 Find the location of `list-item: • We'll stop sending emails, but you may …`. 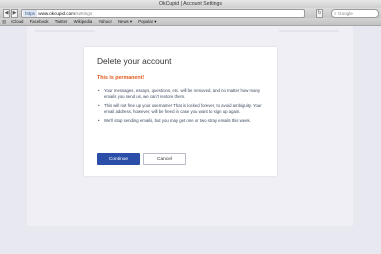

list-item: • We'll stop sending emails, but you may … is located at coordinates (174, 121).